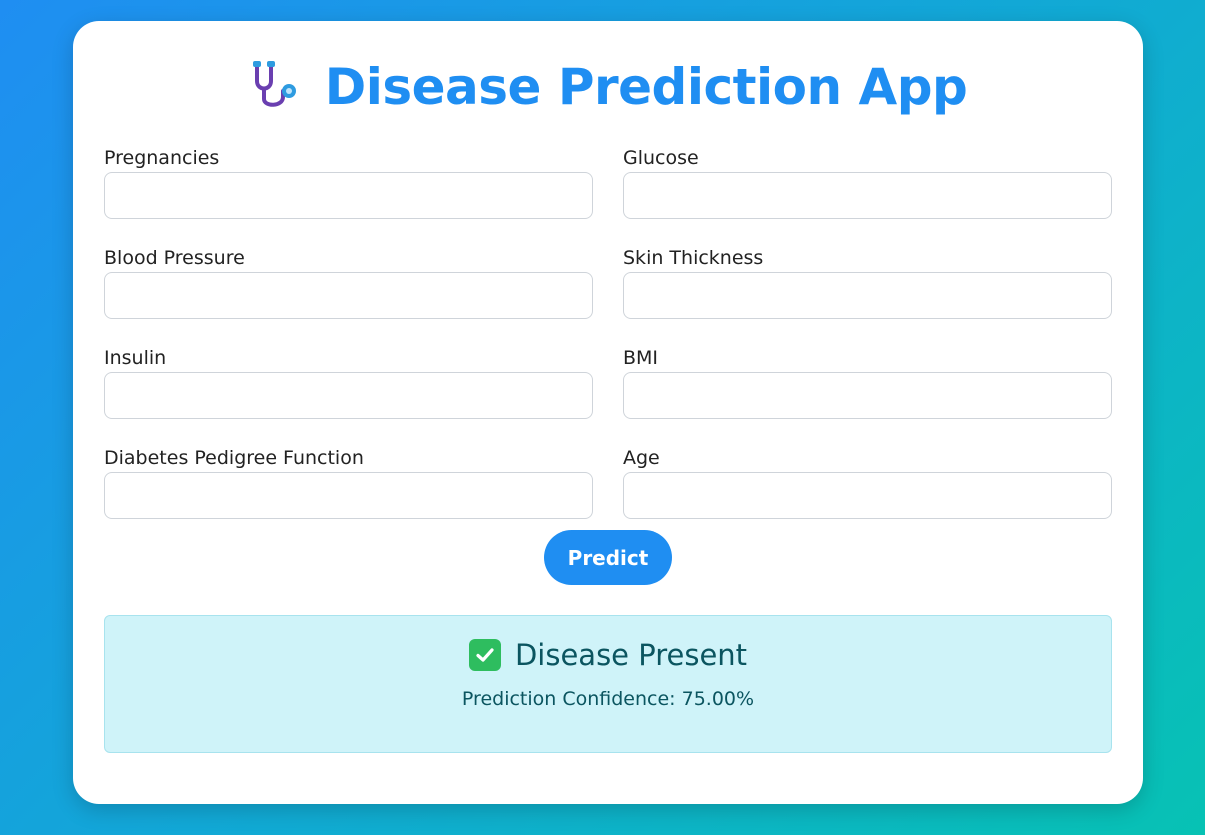  What do you see at coordinates (867, 395) in the screenshot?
I see `bmi-input` at bounding box center [867, 395].